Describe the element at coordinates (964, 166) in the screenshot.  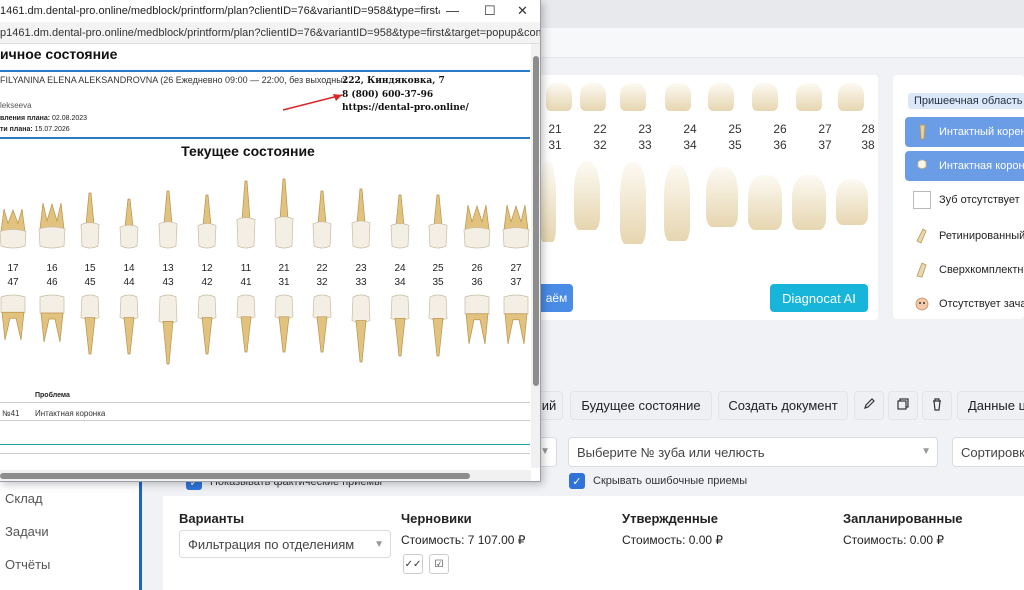
I see `legend-item-intact-crown: Интактная коронка` at that location.